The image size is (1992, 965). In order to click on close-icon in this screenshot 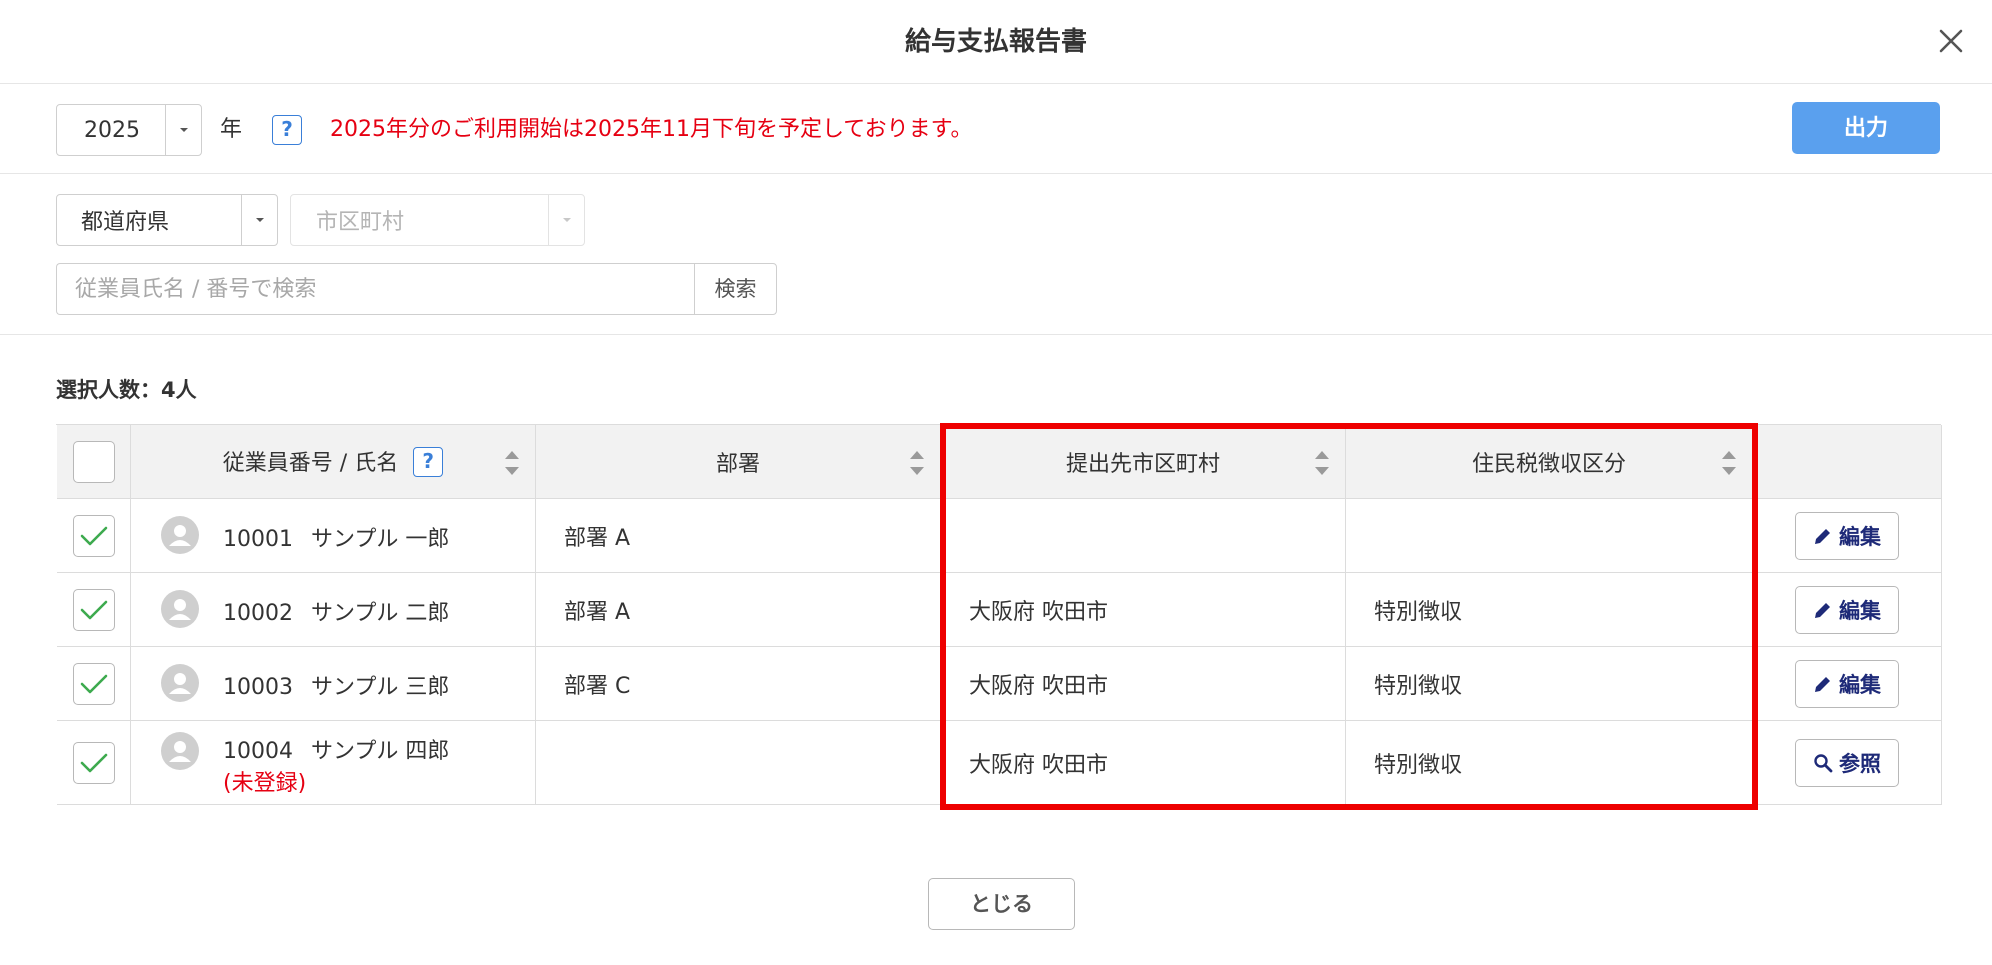, I will do `click(1951, 41)`.